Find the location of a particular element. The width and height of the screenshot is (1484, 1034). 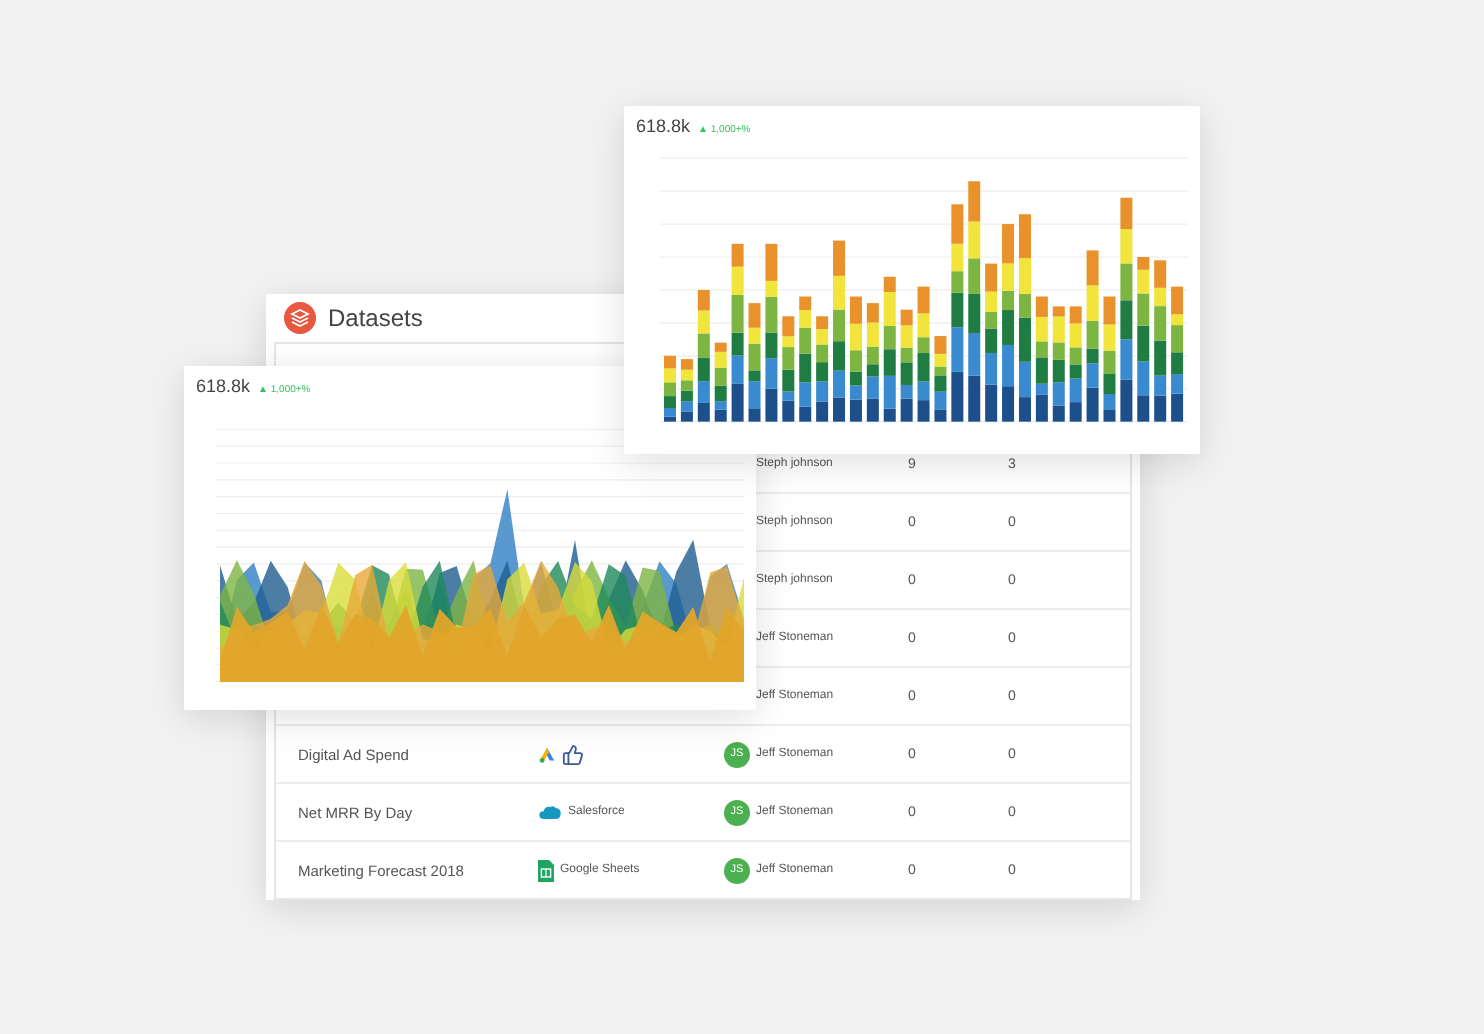

cloud-icon is located at coordinates (550, 812).